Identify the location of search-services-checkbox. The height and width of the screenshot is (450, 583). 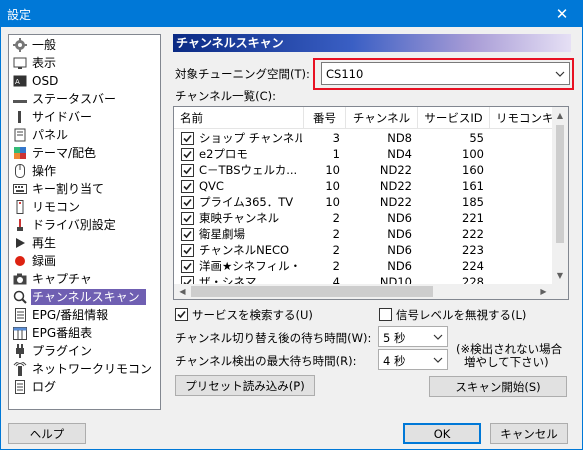
(181, 314).